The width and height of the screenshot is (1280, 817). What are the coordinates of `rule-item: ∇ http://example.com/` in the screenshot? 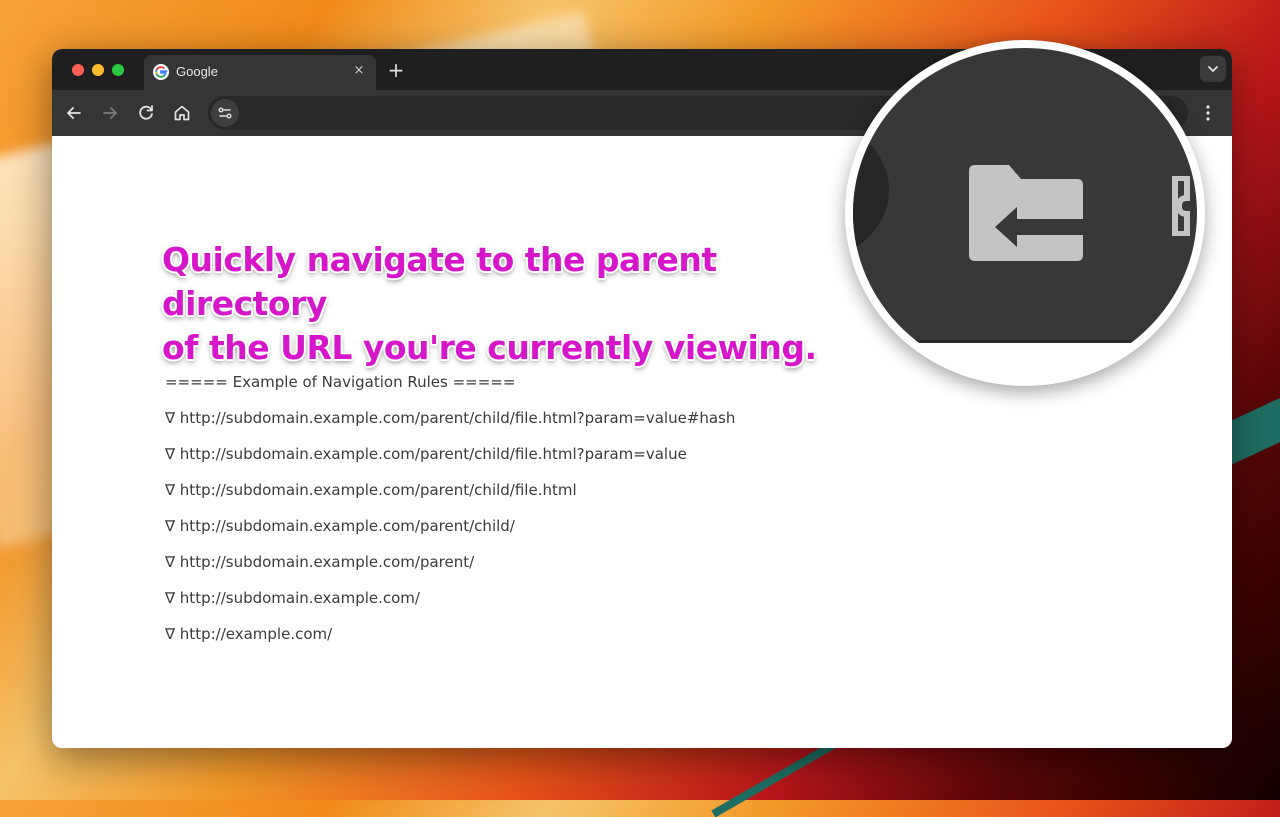 It's located at (249, 634).